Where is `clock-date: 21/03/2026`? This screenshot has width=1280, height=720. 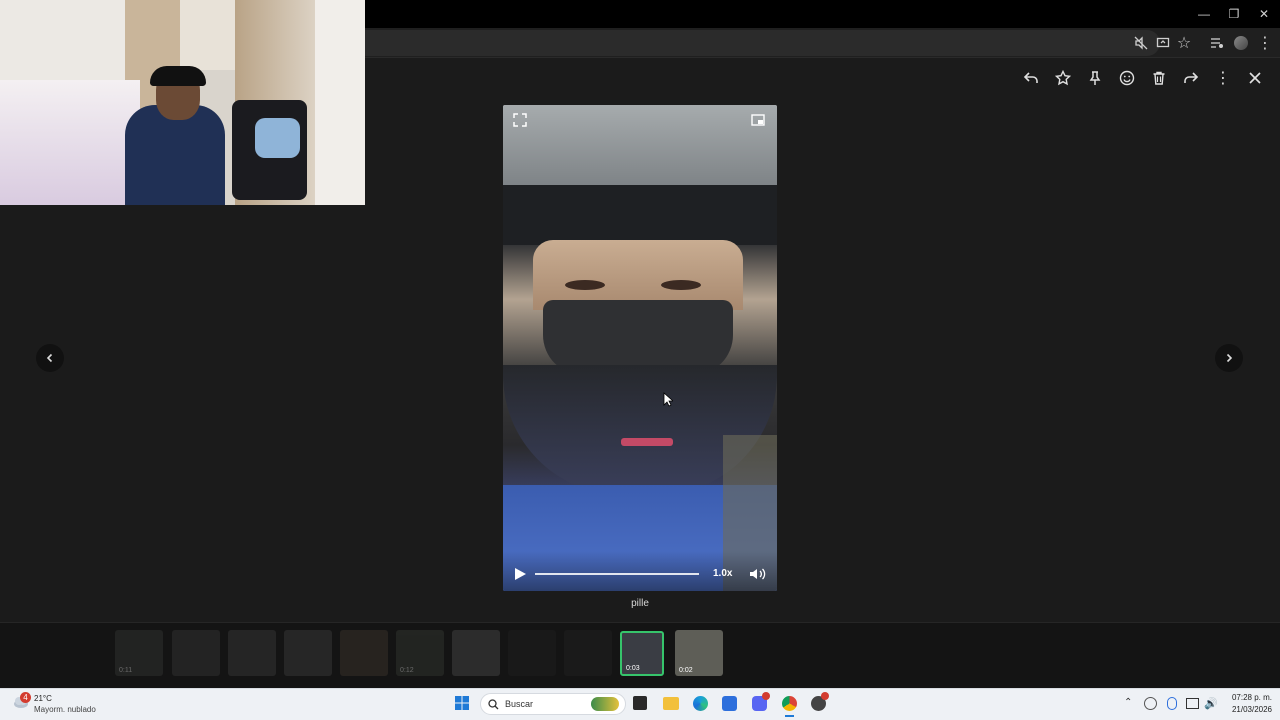 clock-date: 21/03/2026 is located at coordinates (1247, 709).